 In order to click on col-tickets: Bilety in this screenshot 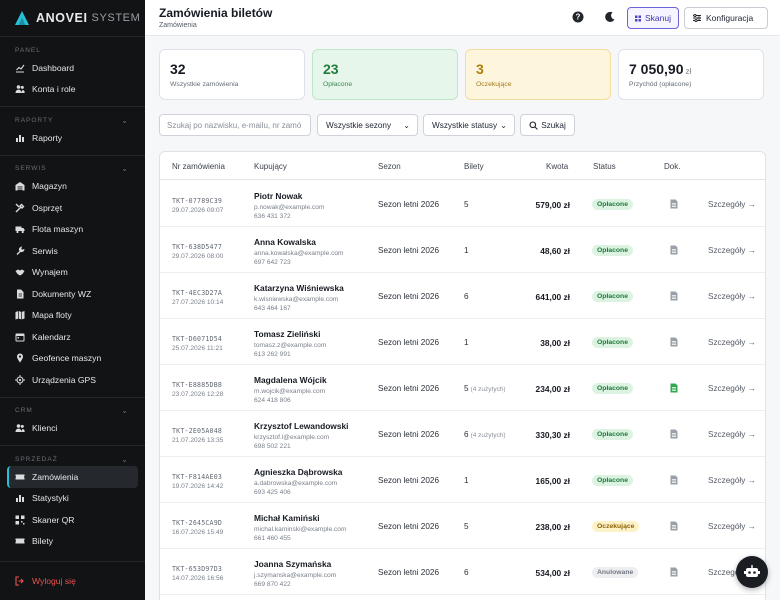, I will do `click(474, 166)`.